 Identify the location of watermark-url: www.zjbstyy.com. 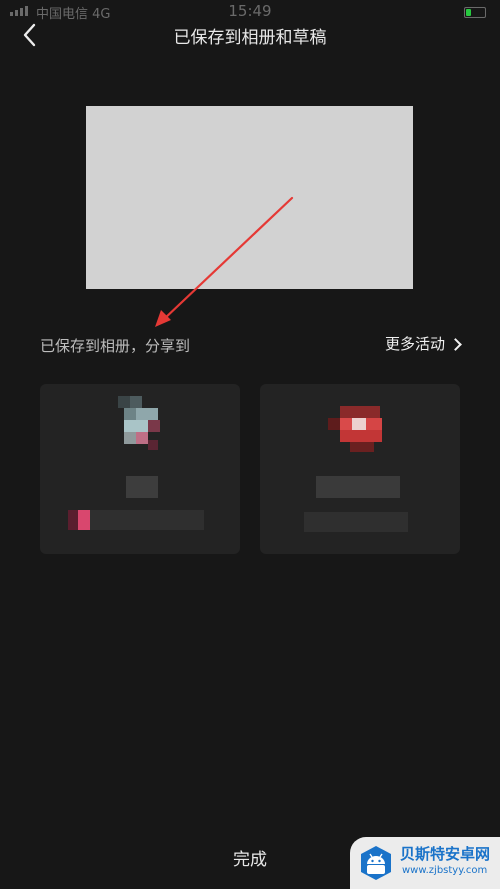
(445, 870).